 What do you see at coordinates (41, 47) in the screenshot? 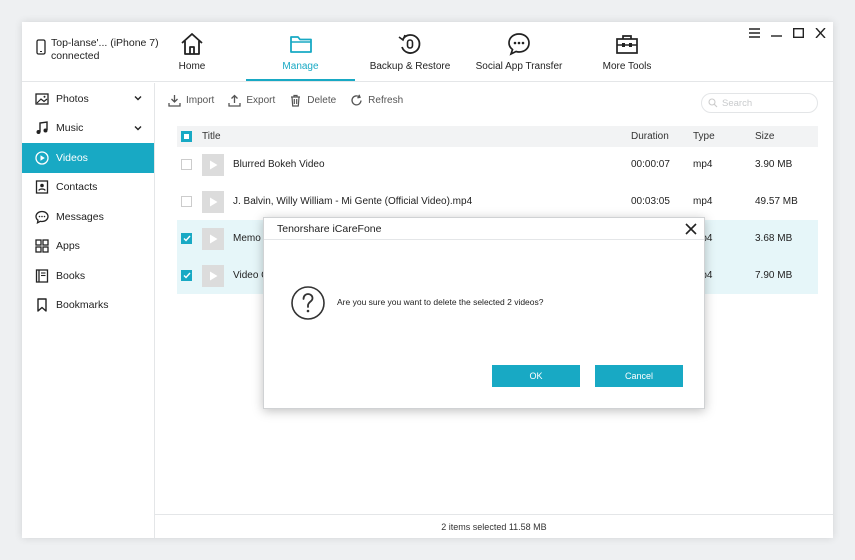
I see `phone-icon` at bounding box center [41, 47].